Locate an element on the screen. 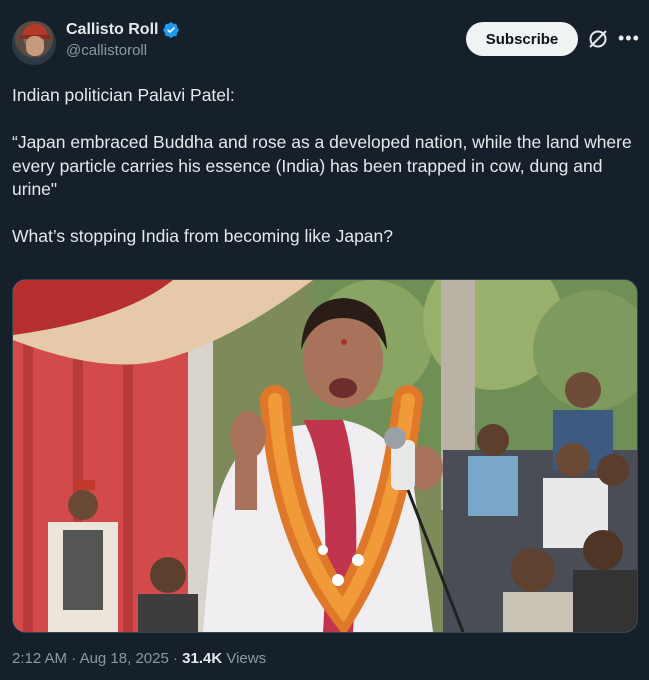 The height and width of the screenshot is (680, 649). views-count: 31.4K is located at coordinates (202, 658).